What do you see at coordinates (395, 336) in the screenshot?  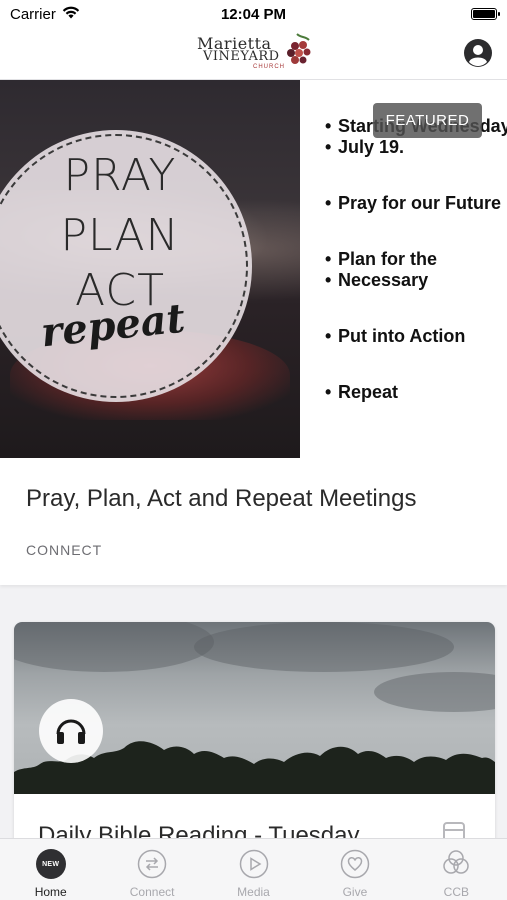 I see `bullet-item: Put into Action` at bounding box center [395, 336].